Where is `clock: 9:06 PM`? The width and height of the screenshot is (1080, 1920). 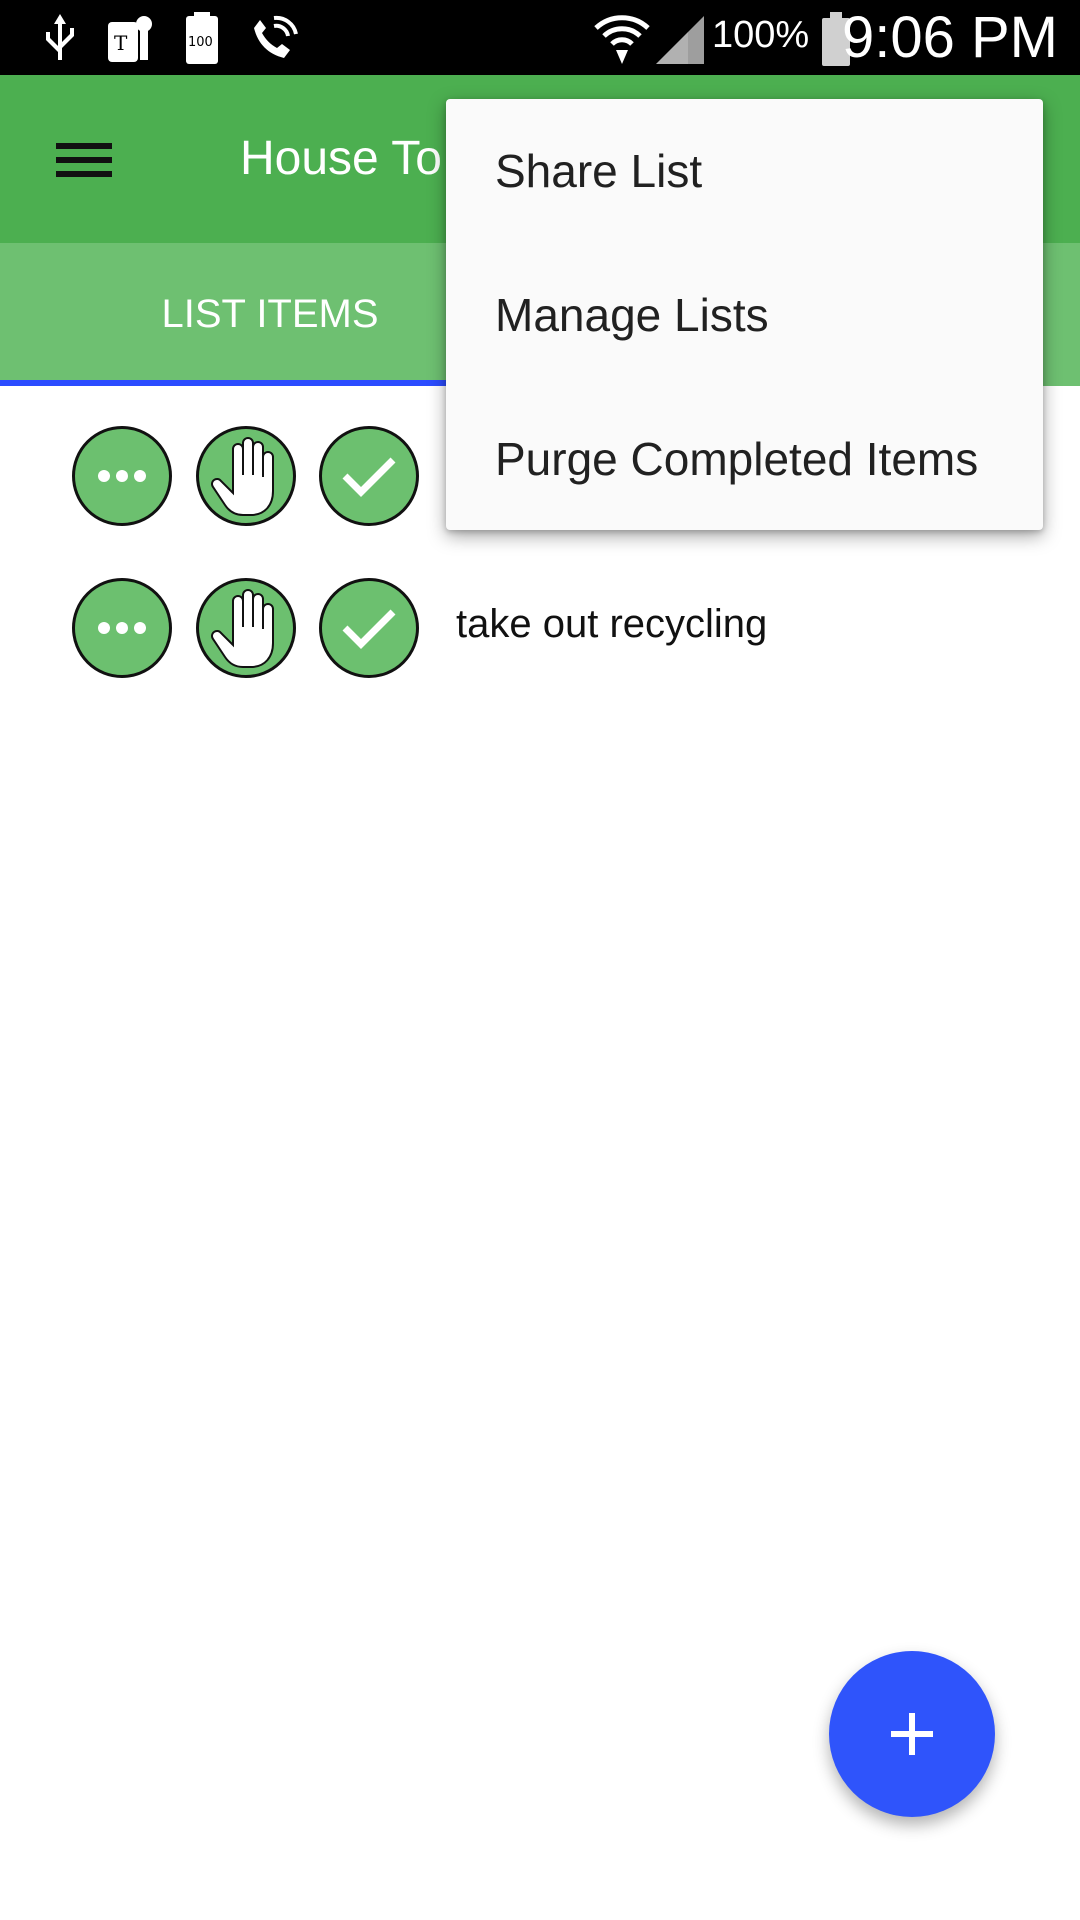
clock: 9:06 PM is located at coordinates (950, 37).